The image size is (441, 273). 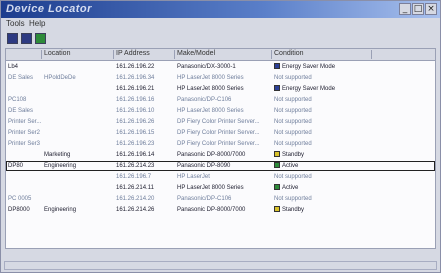 What do you see at coordinates (145, 100) in the screenshot?
I see `cell-ip: 161.26.196.16` at bounding box center [145, 100].